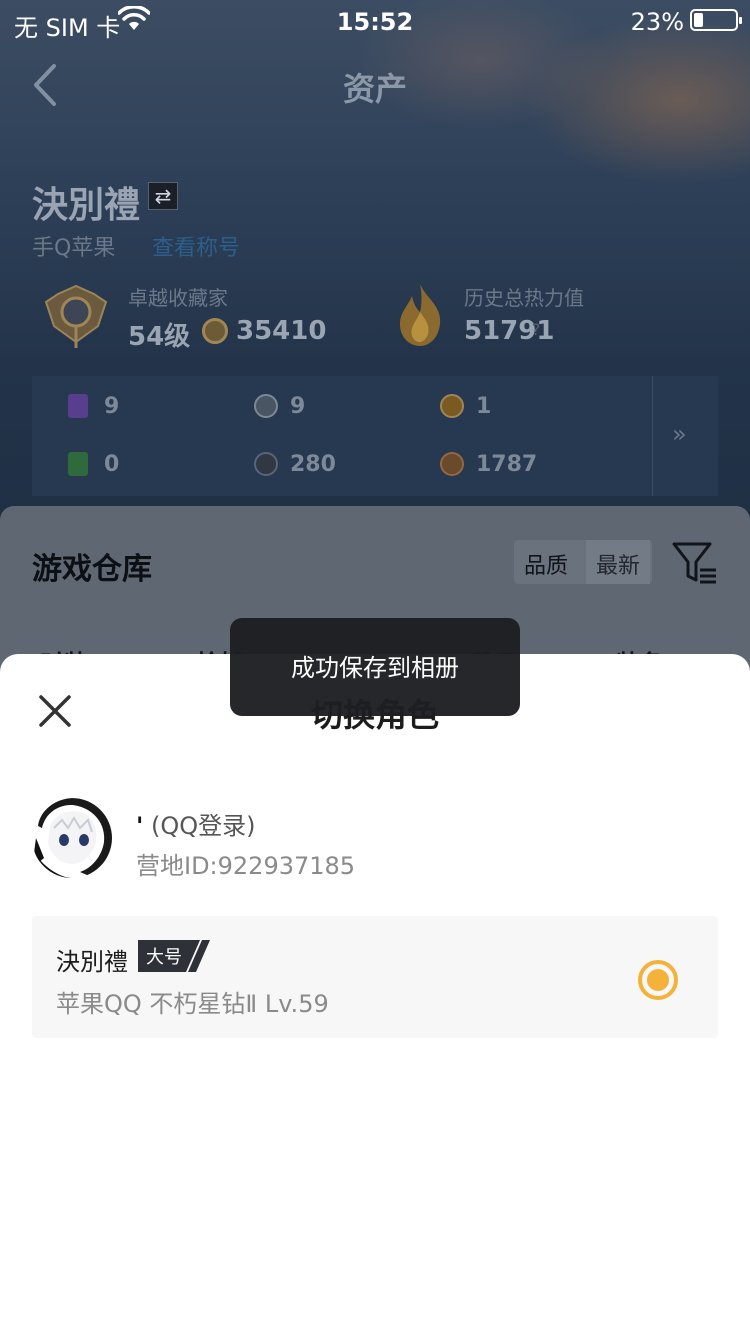 The image size is (750, 1334). Describe the element at coordinates (536, 330) in the screenshot. I see `help-icon: ?` at that location.